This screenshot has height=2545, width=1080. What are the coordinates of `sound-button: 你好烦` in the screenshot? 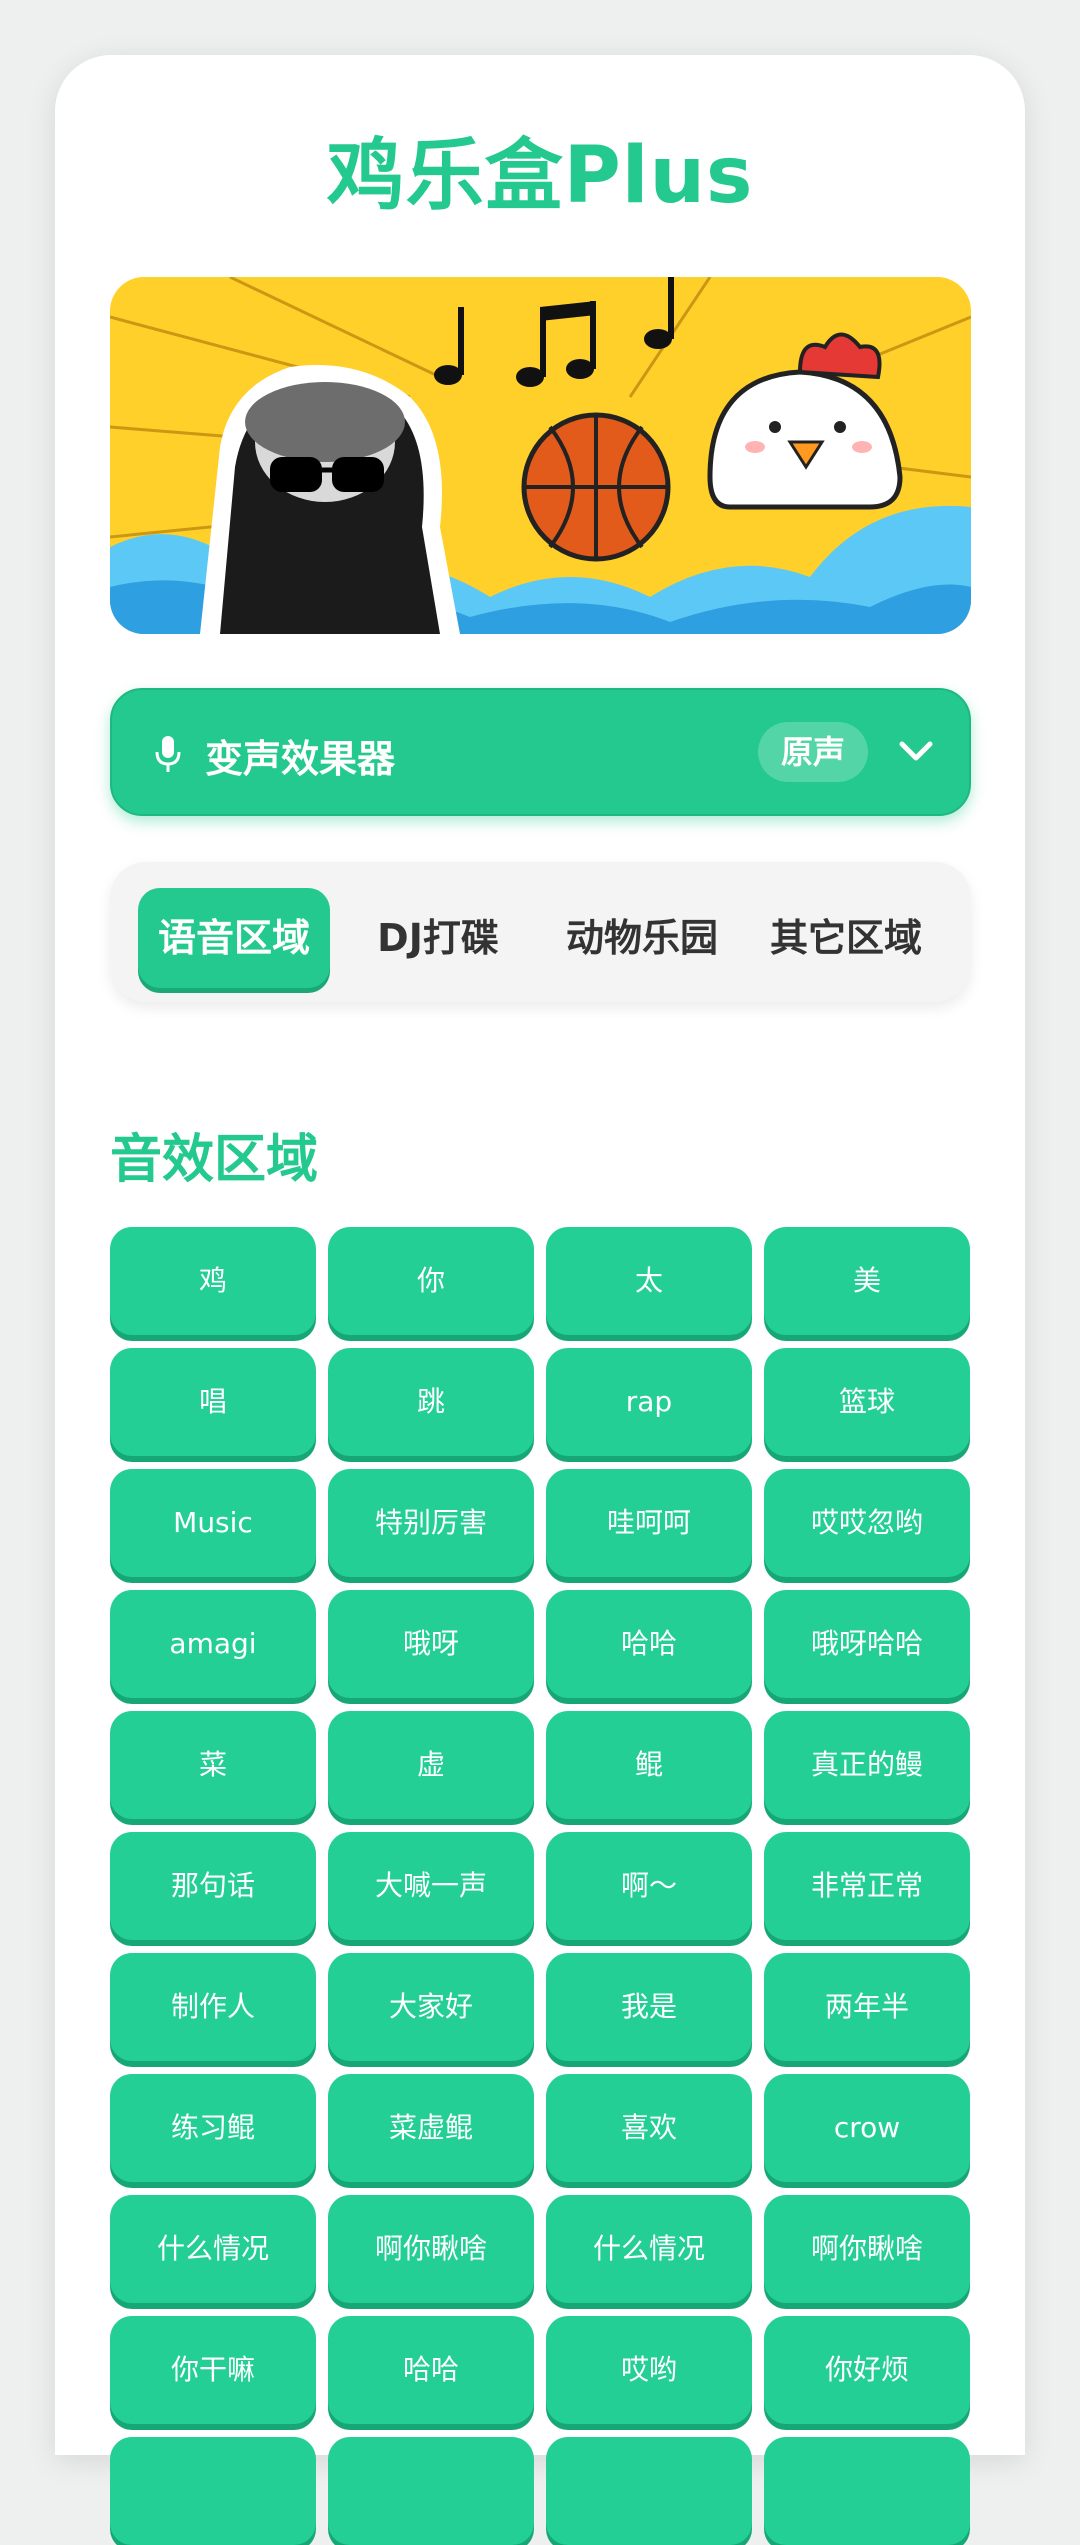 It's located at (867, 2370).